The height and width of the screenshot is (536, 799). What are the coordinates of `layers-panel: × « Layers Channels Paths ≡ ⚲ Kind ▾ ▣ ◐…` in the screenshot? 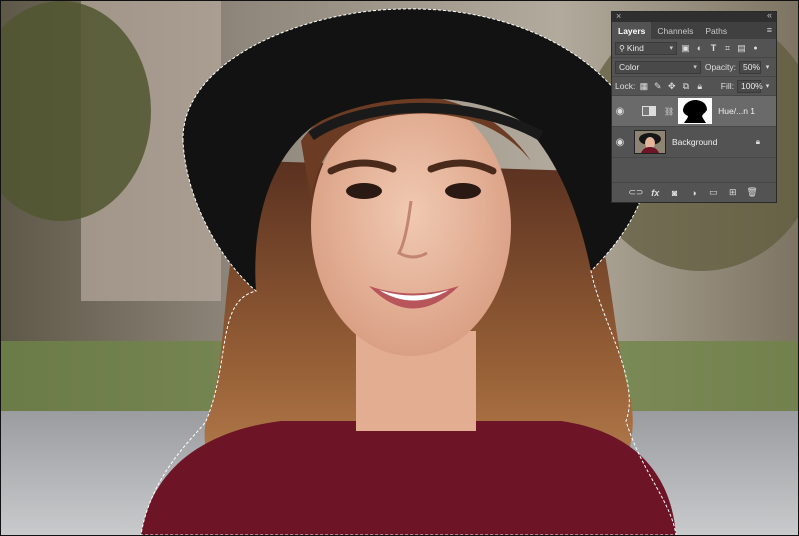 It's located at (694, 106).